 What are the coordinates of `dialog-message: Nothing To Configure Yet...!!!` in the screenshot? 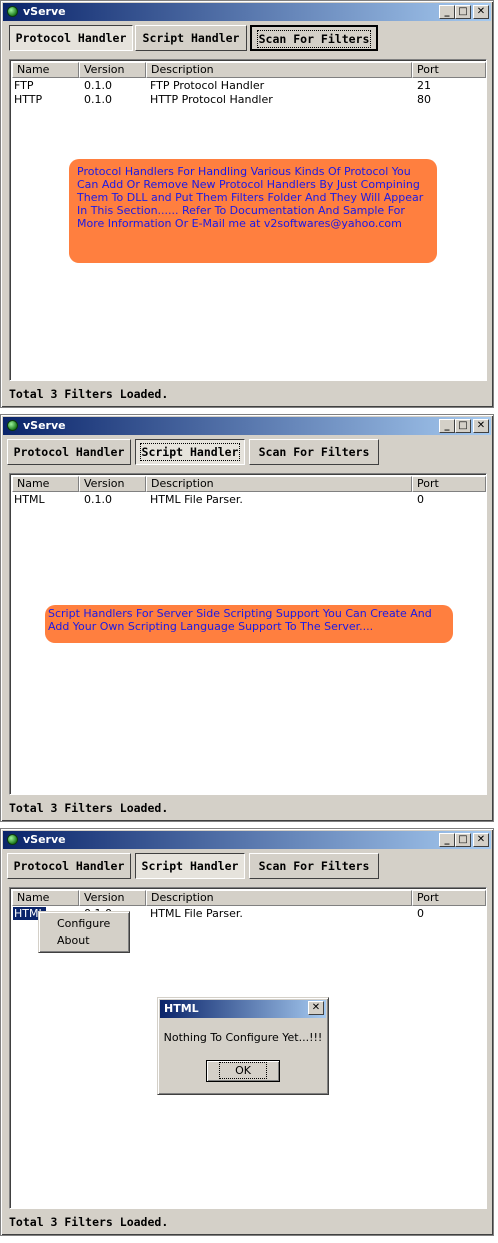 It's located at (243, 1037).